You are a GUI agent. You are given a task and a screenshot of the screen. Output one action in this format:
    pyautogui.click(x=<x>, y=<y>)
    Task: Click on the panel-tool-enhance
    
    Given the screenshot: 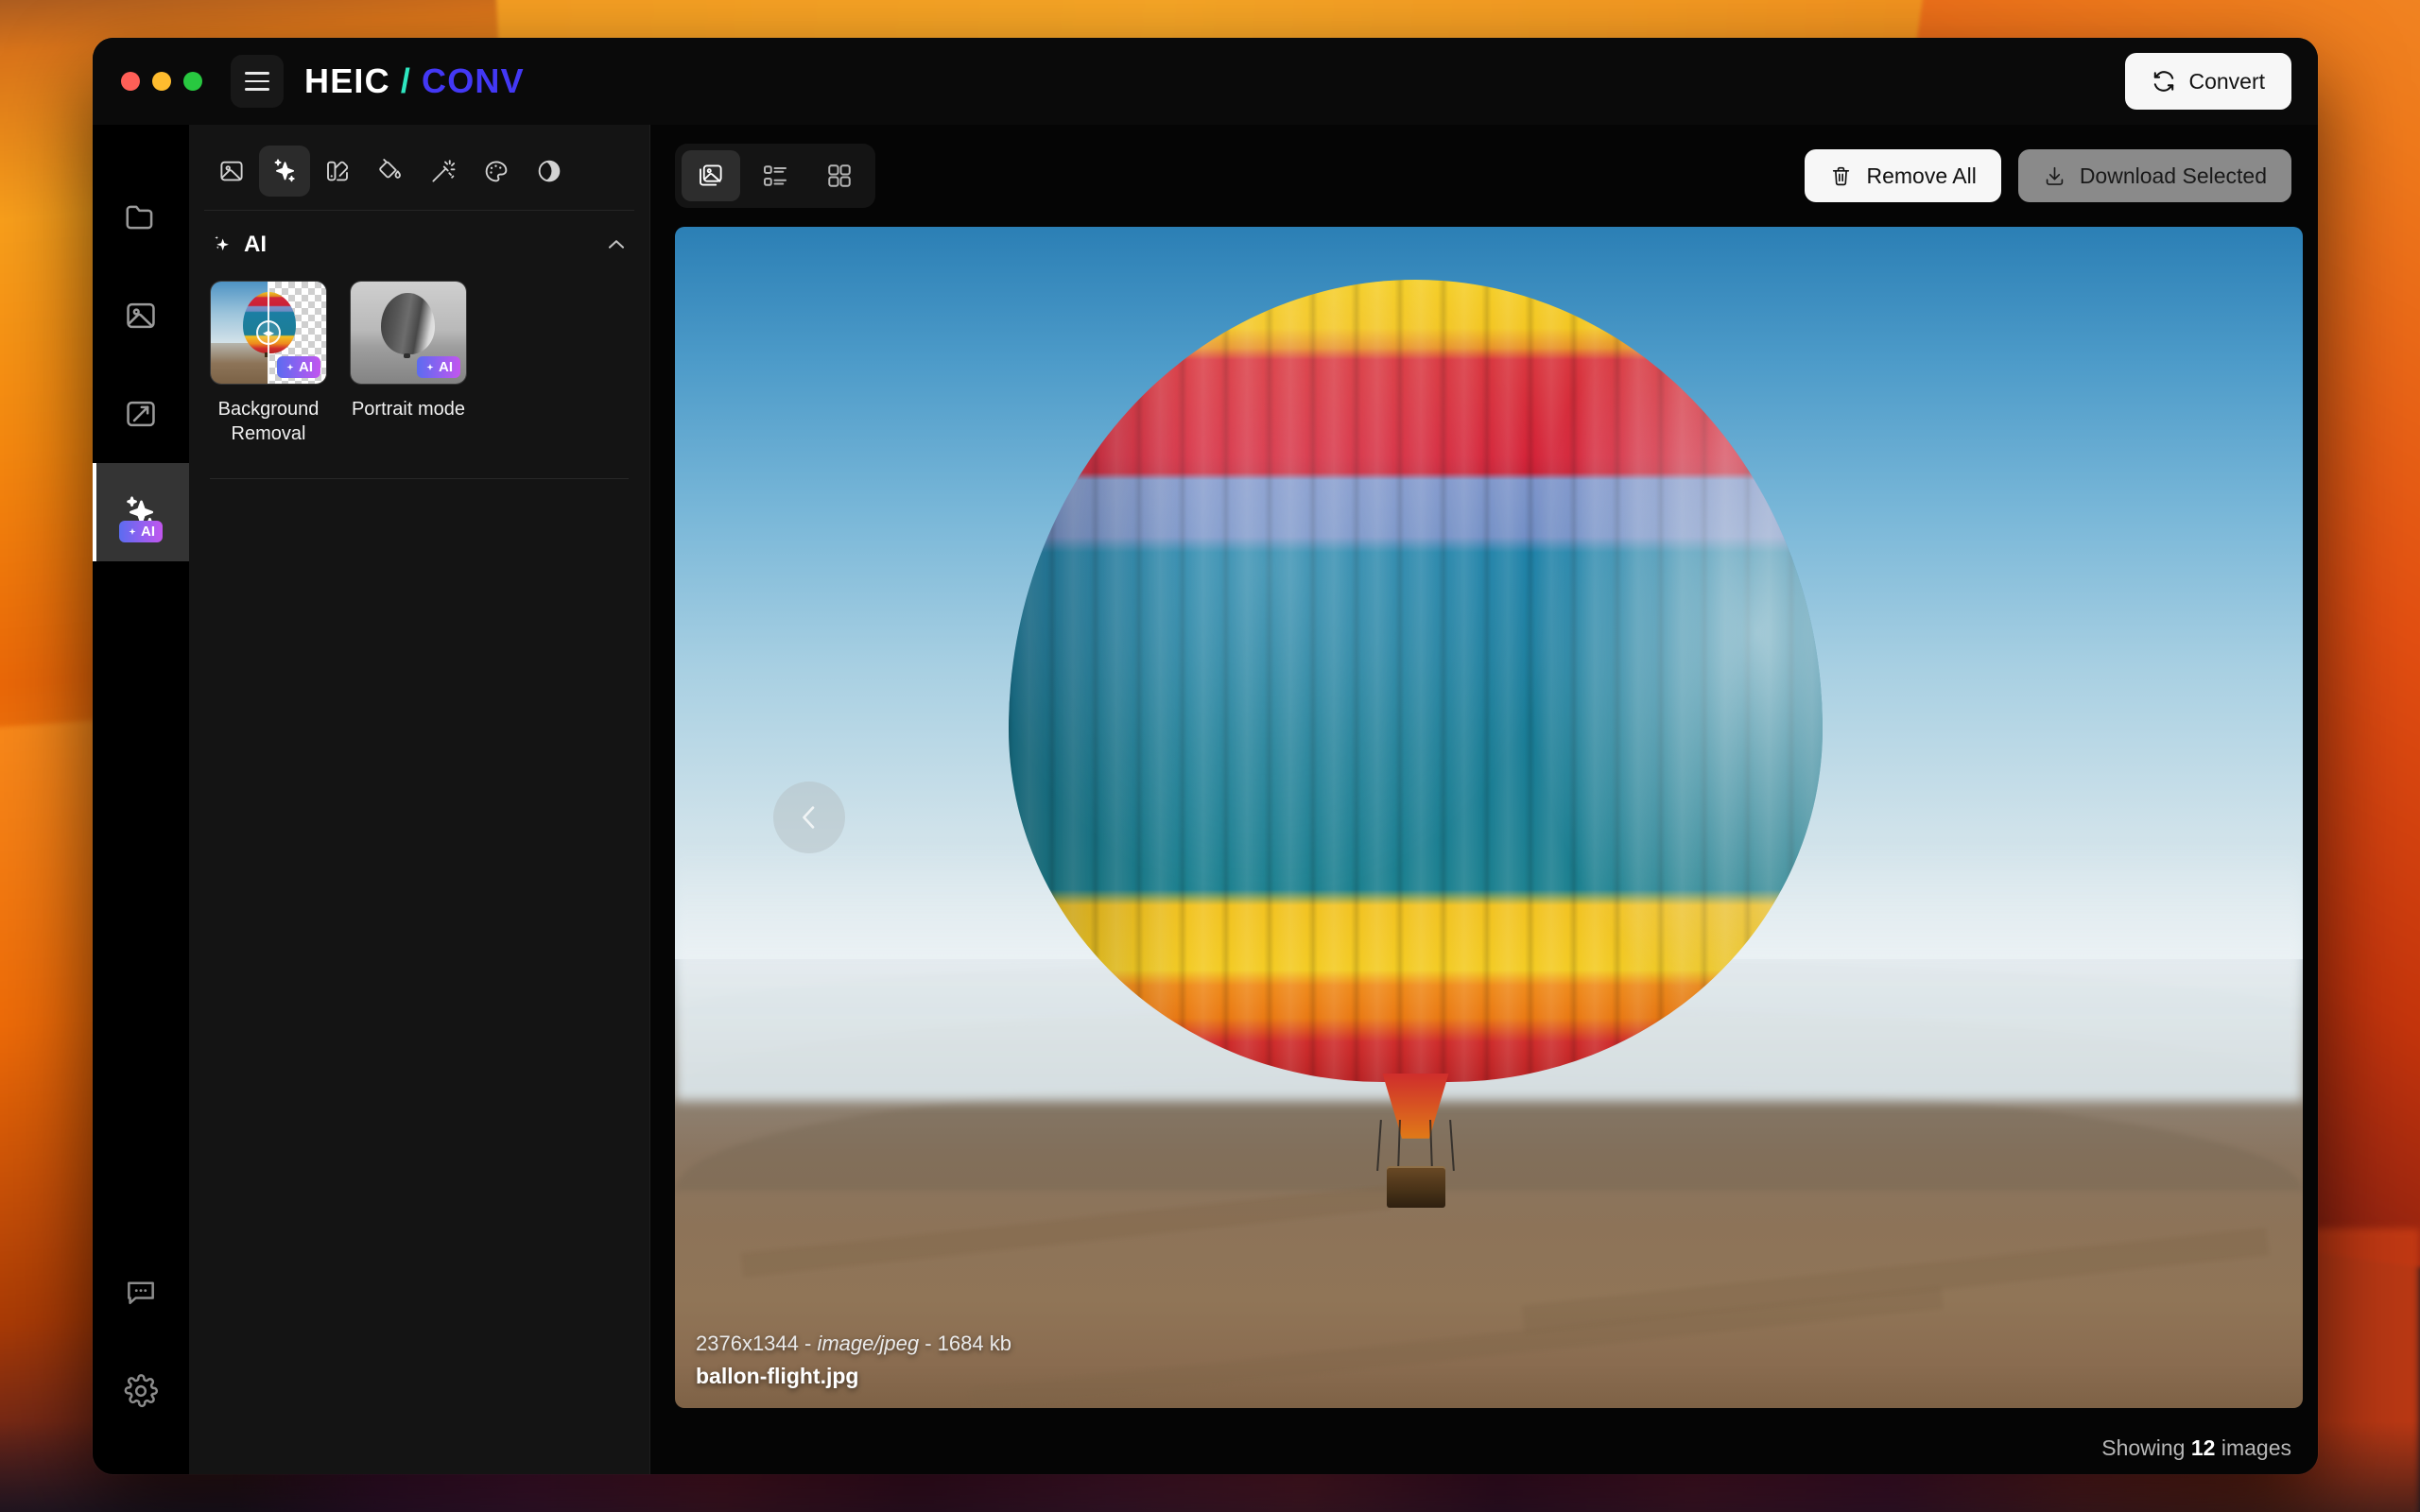 What is the action you would take?
    pyautogui.click(x=443, y=171)
    